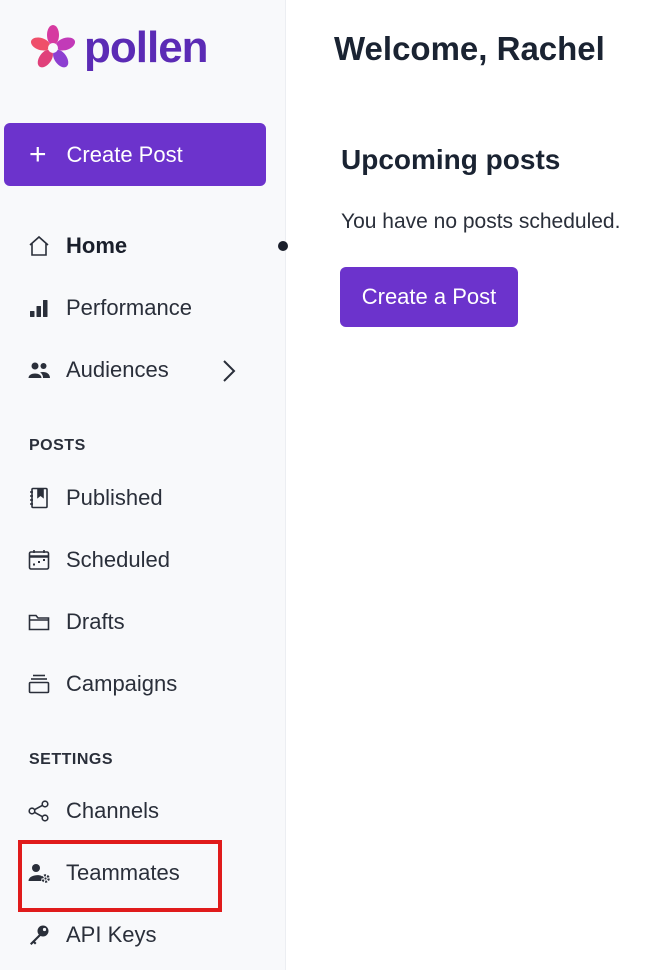  I want to click on page-title: Welcome, Rachel, so click(469, 48).